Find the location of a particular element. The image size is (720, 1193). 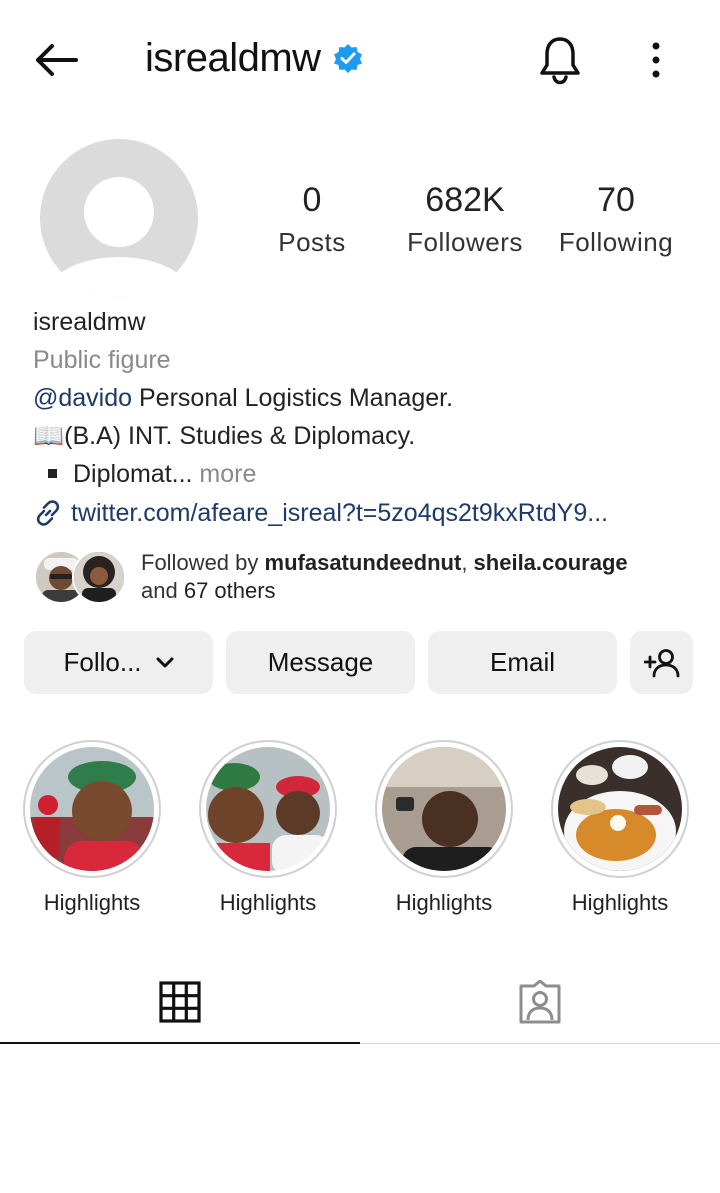

bio-line-2: 📖(B.A) INT. Studies & Diplomacy. is located at coordinates (224, 436).